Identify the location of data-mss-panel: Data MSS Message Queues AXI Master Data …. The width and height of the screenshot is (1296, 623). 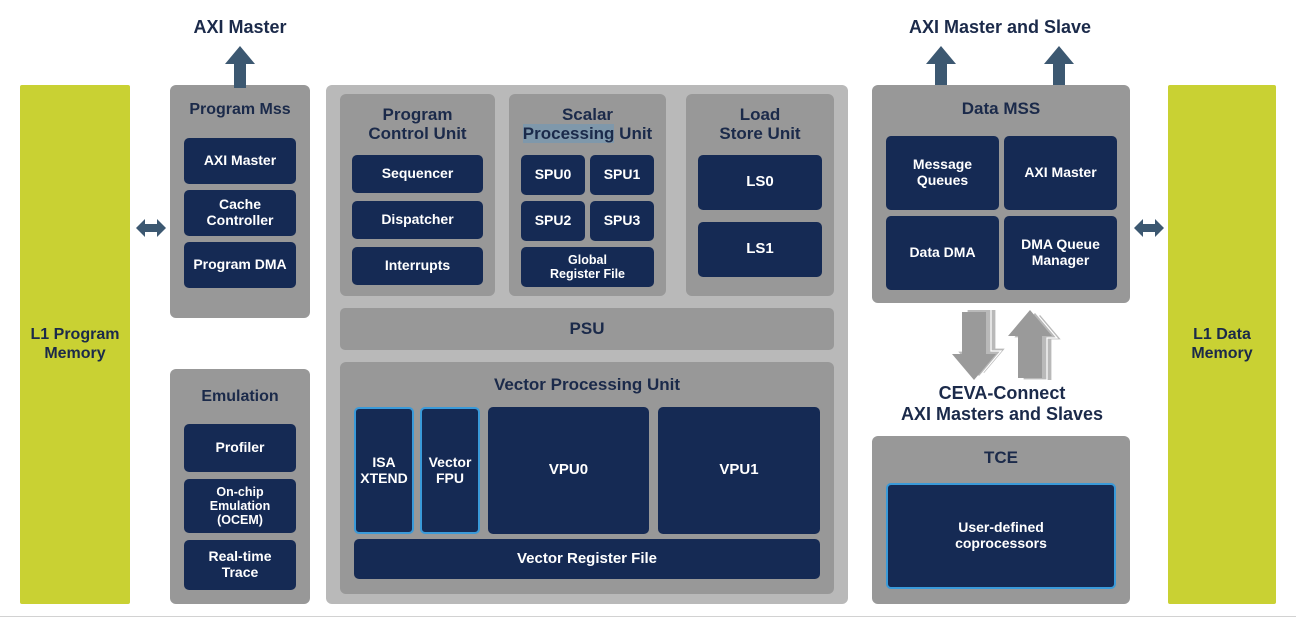
(1001, 194).